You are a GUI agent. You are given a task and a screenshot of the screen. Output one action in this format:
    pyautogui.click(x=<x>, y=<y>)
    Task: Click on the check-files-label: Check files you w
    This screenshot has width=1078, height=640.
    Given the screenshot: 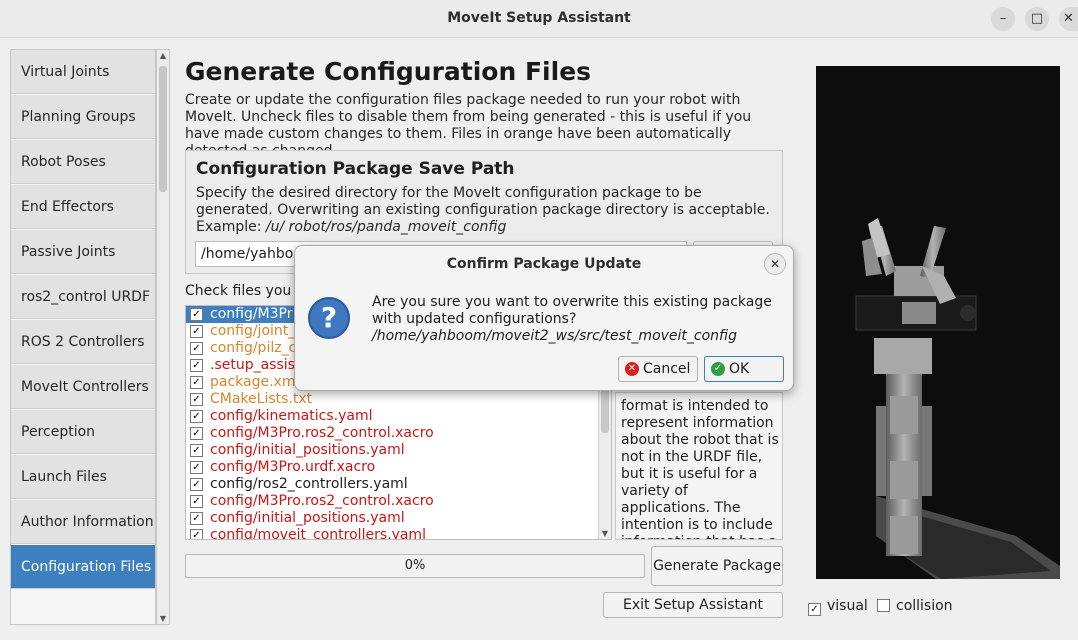 What is the action you would take?
    pyautogui.click(x=246, y=291)
    